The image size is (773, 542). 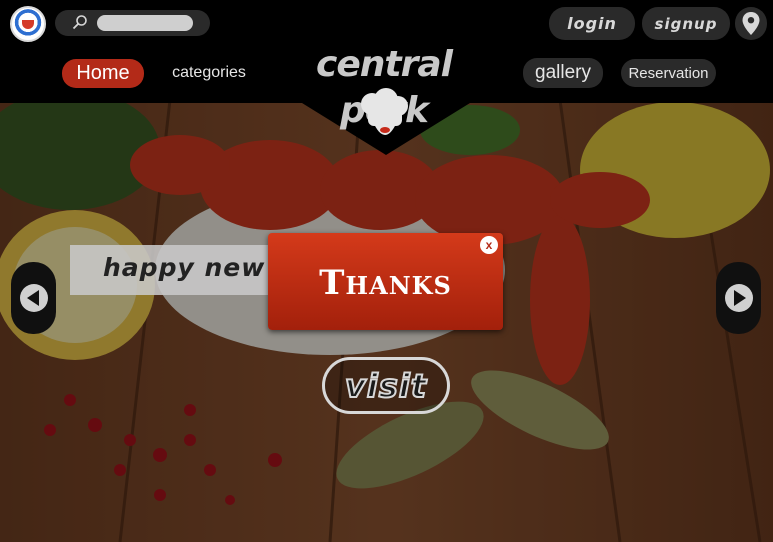 I want to click on close-icon: x, so click(x=489, y=245).